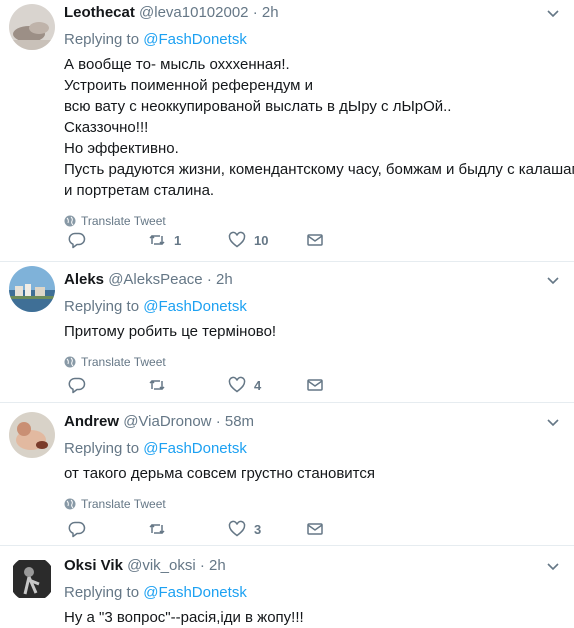 Image resolution: width=574 pixels, height=628 pixels. What do you see at coordinates (312, 13) in the screenshot?
I see `tweet-header: Leothecat @leva10102002 · 2h` at bounding box center [312, 13].